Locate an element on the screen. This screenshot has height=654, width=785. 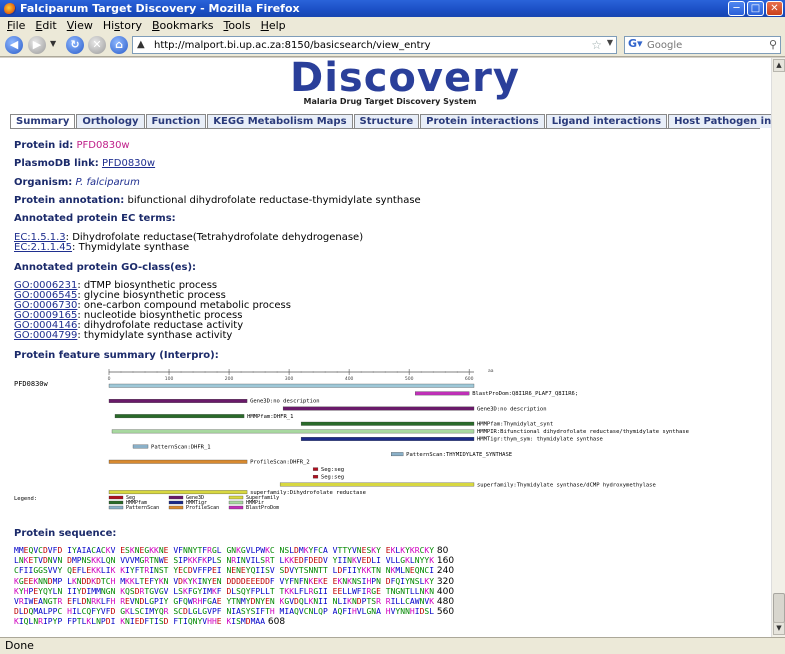
search-input is located at coordinates (699, 45).